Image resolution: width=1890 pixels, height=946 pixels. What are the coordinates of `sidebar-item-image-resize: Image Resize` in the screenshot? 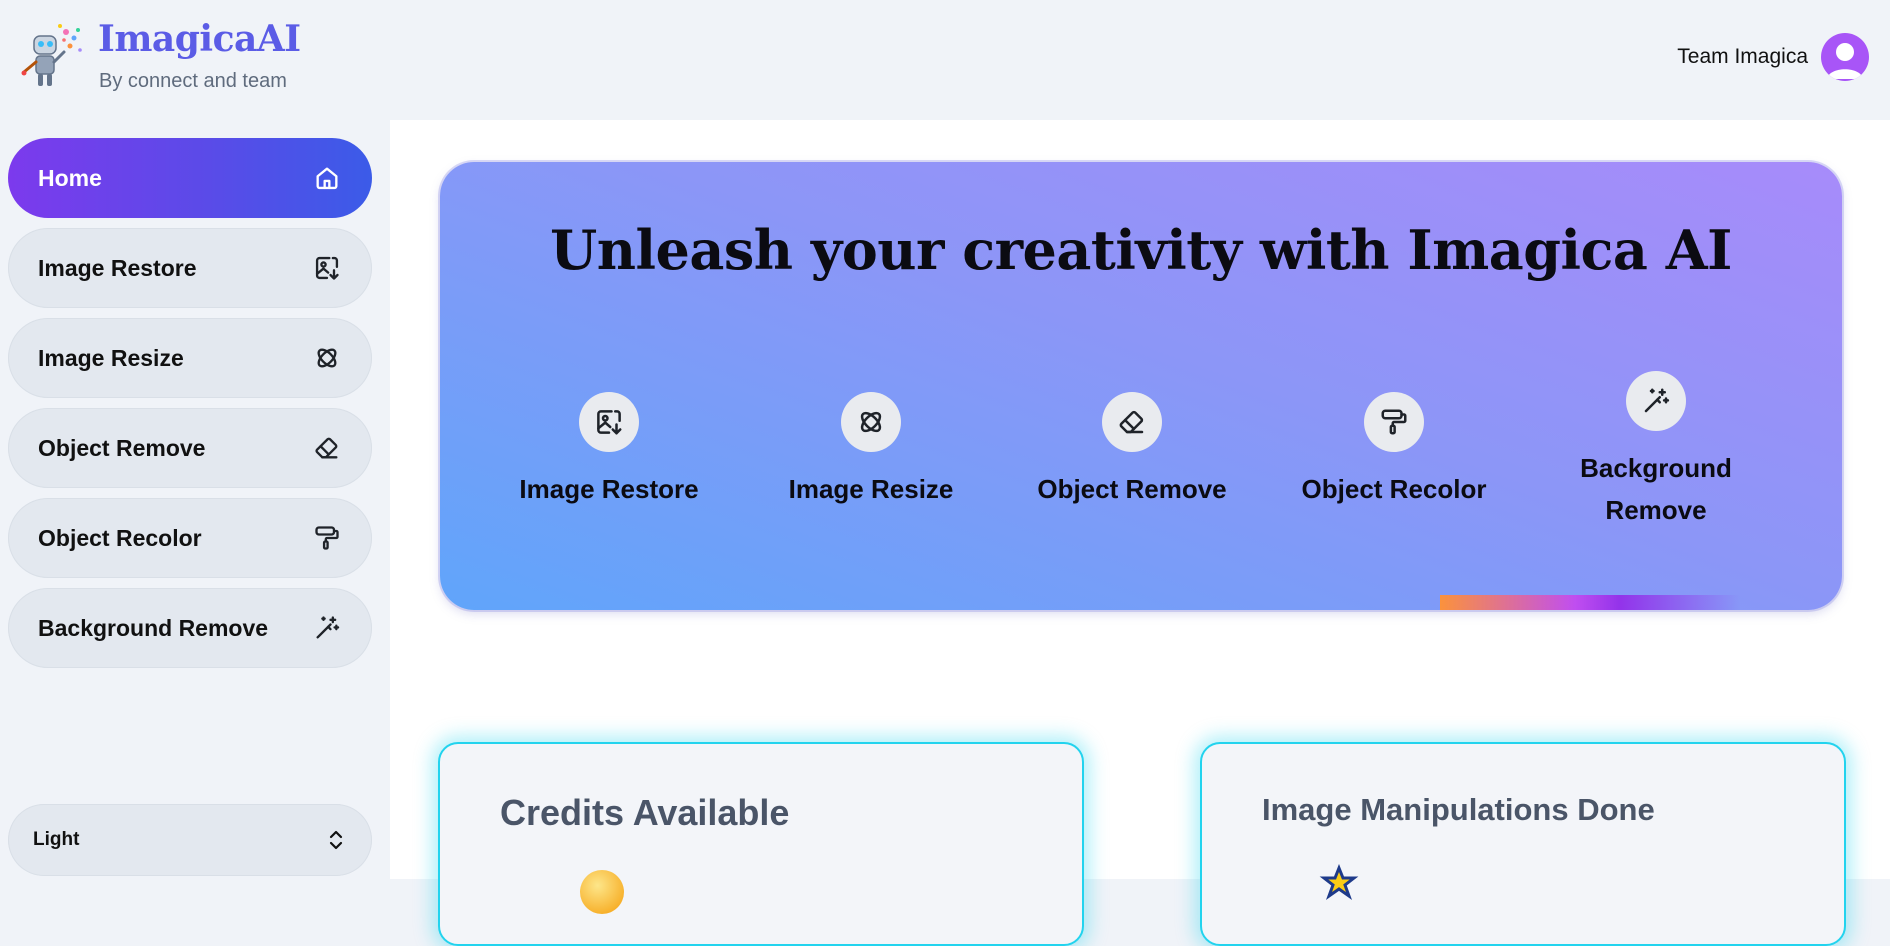 It's located at (190, 358).